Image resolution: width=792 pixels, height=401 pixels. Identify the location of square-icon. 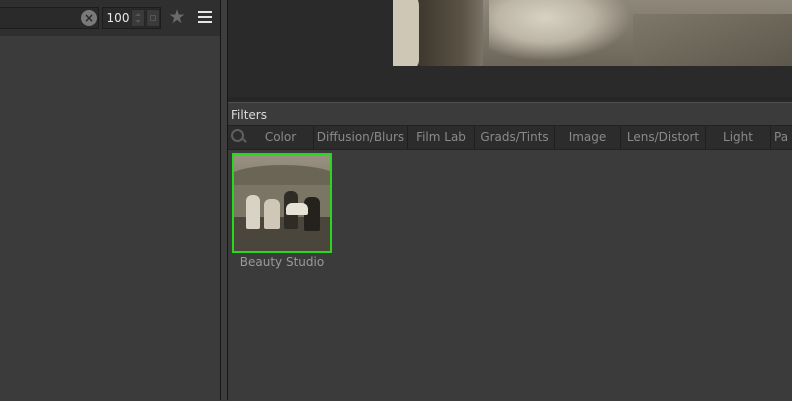
(153, 18).